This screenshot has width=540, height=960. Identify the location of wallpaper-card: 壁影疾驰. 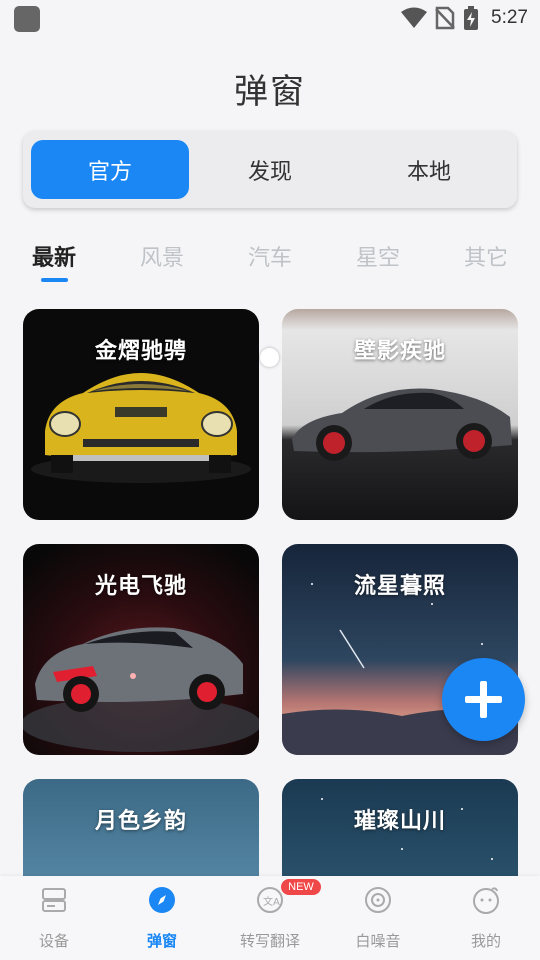
(400, 414).